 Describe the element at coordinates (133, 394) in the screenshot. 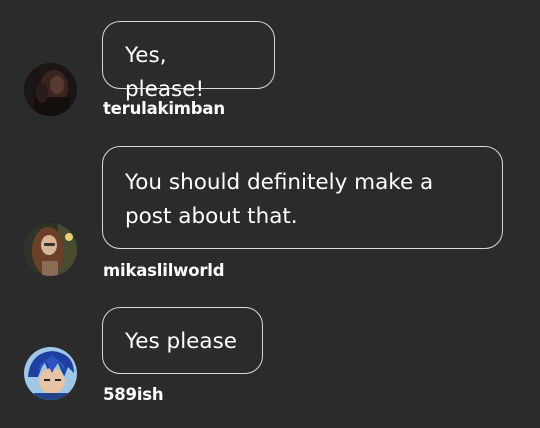

I see `reply-username: 589ish` at that location.